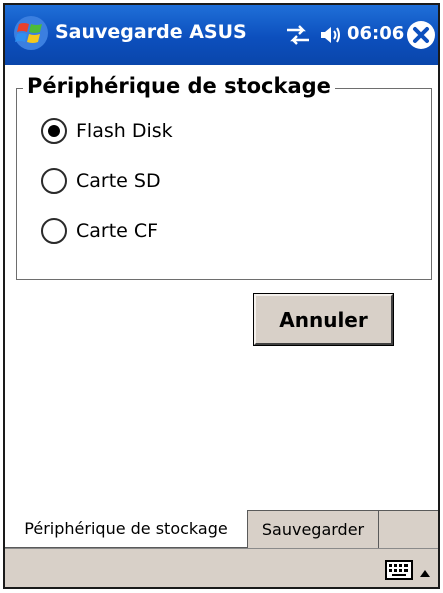  I want to click on radio-carte-sd: Carte SD, so click(101, 181).